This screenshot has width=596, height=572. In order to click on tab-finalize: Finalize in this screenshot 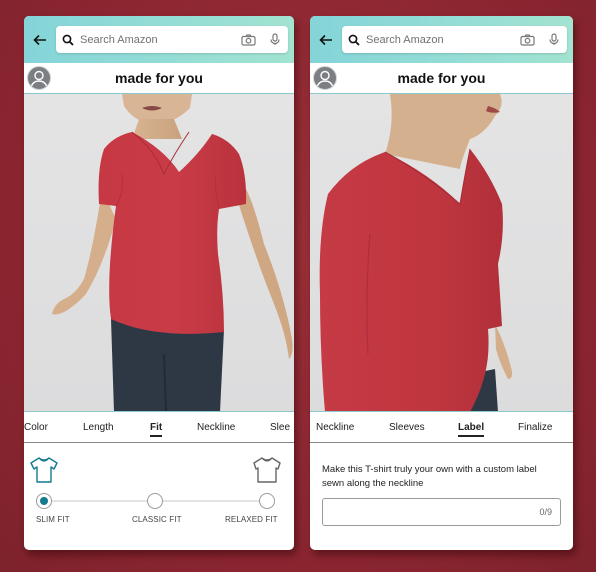, I will do `click(535, 427)`.